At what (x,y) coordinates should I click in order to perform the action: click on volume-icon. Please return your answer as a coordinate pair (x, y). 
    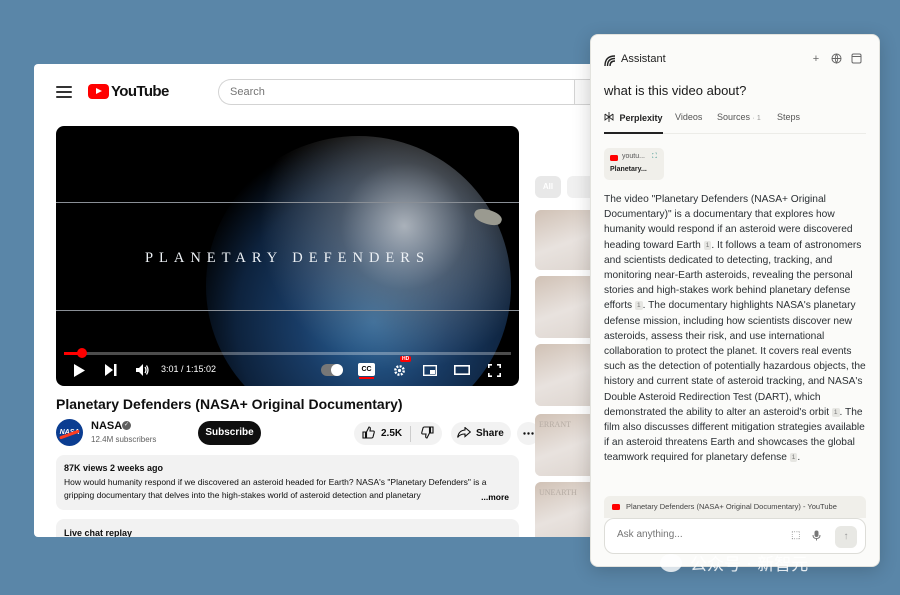
    Looking at the image, I should click on (143, 370).